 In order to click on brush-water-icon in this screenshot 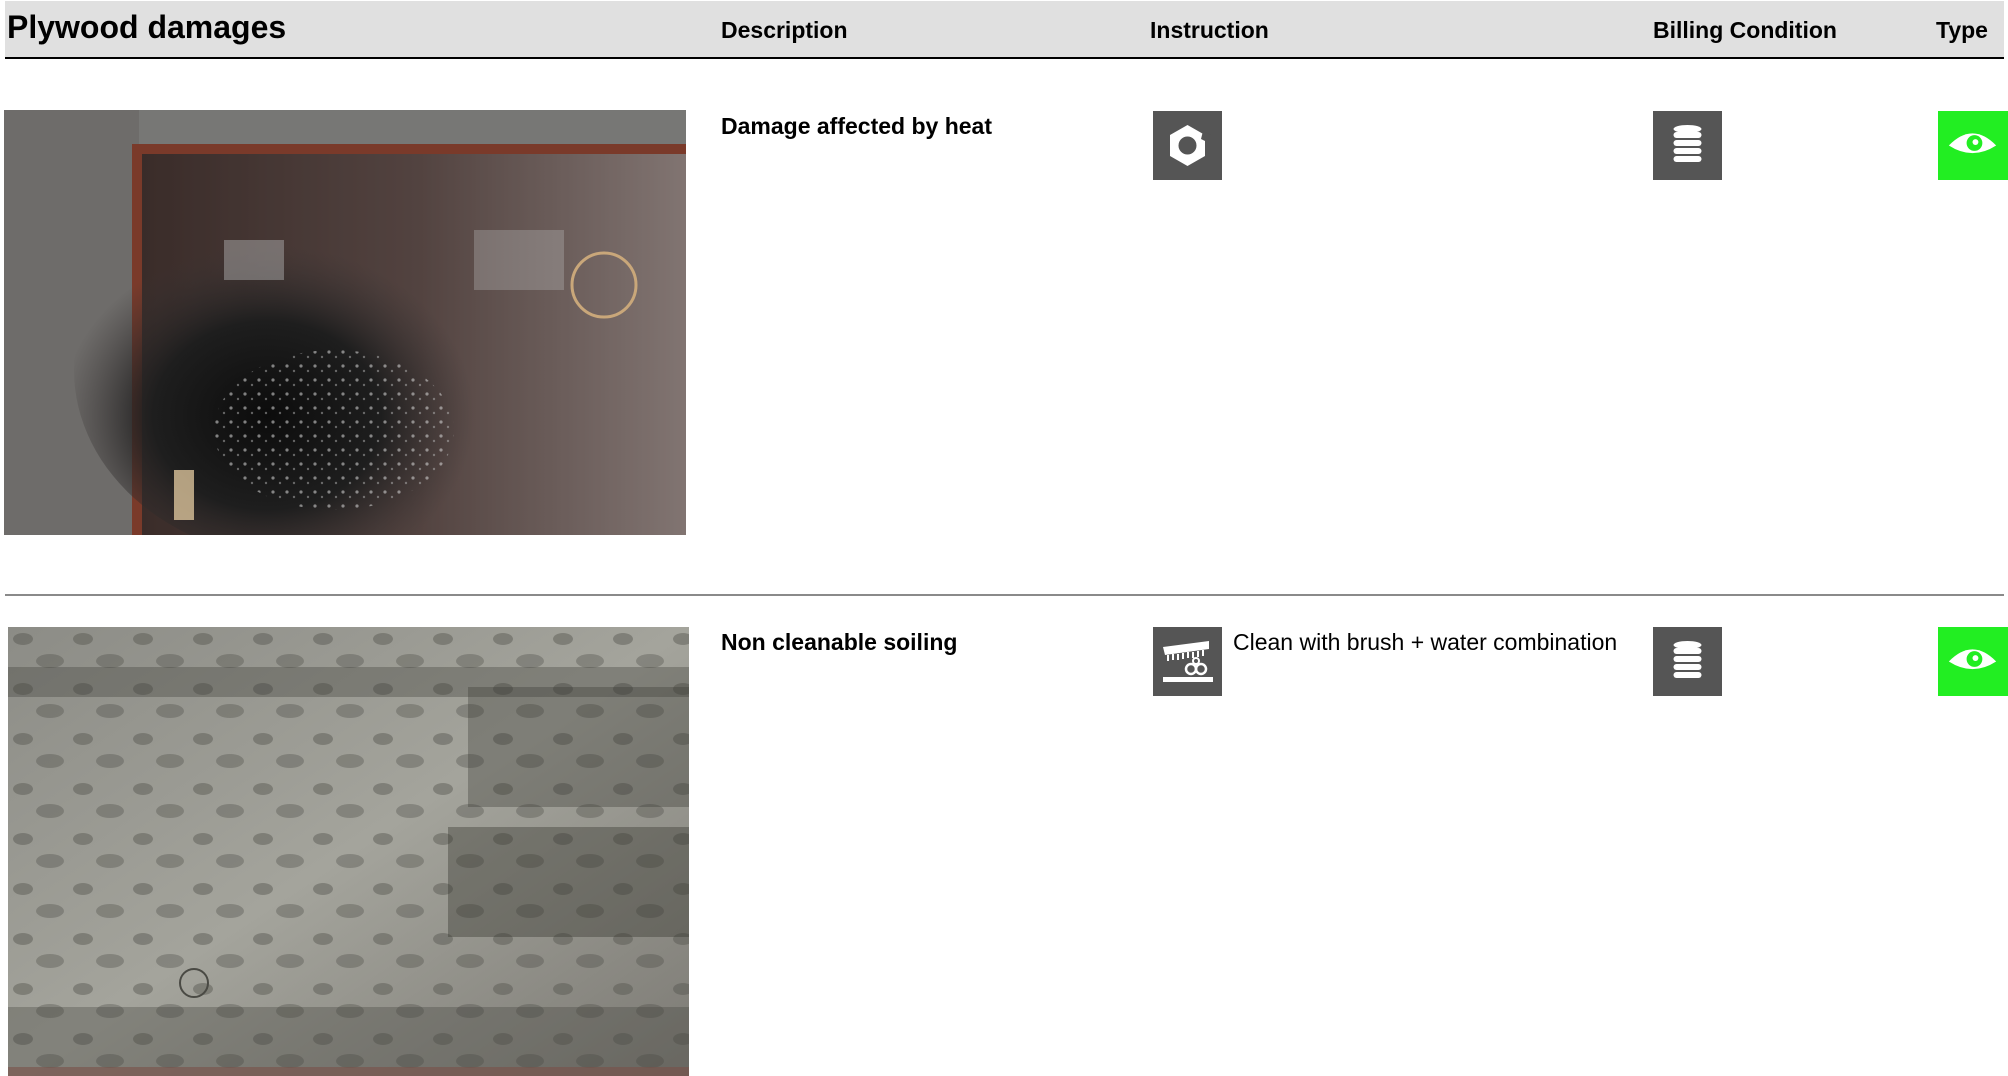, I will do `click(1187, 661)`.